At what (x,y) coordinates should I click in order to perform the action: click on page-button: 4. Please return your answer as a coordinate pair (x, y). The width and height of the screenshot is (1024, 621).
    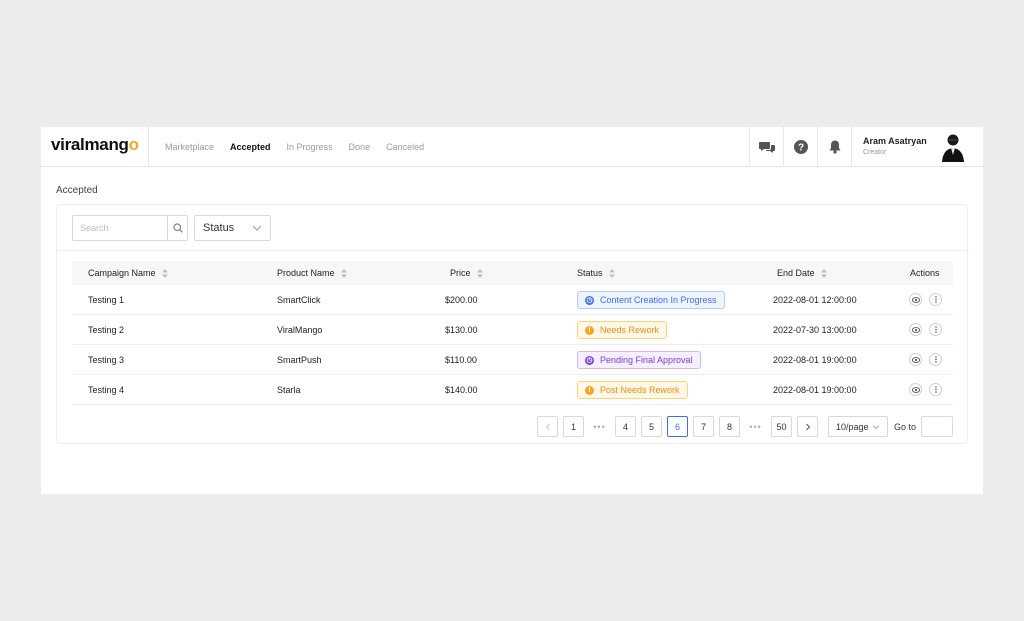
    Looking at the image, I should click on (625, 426).